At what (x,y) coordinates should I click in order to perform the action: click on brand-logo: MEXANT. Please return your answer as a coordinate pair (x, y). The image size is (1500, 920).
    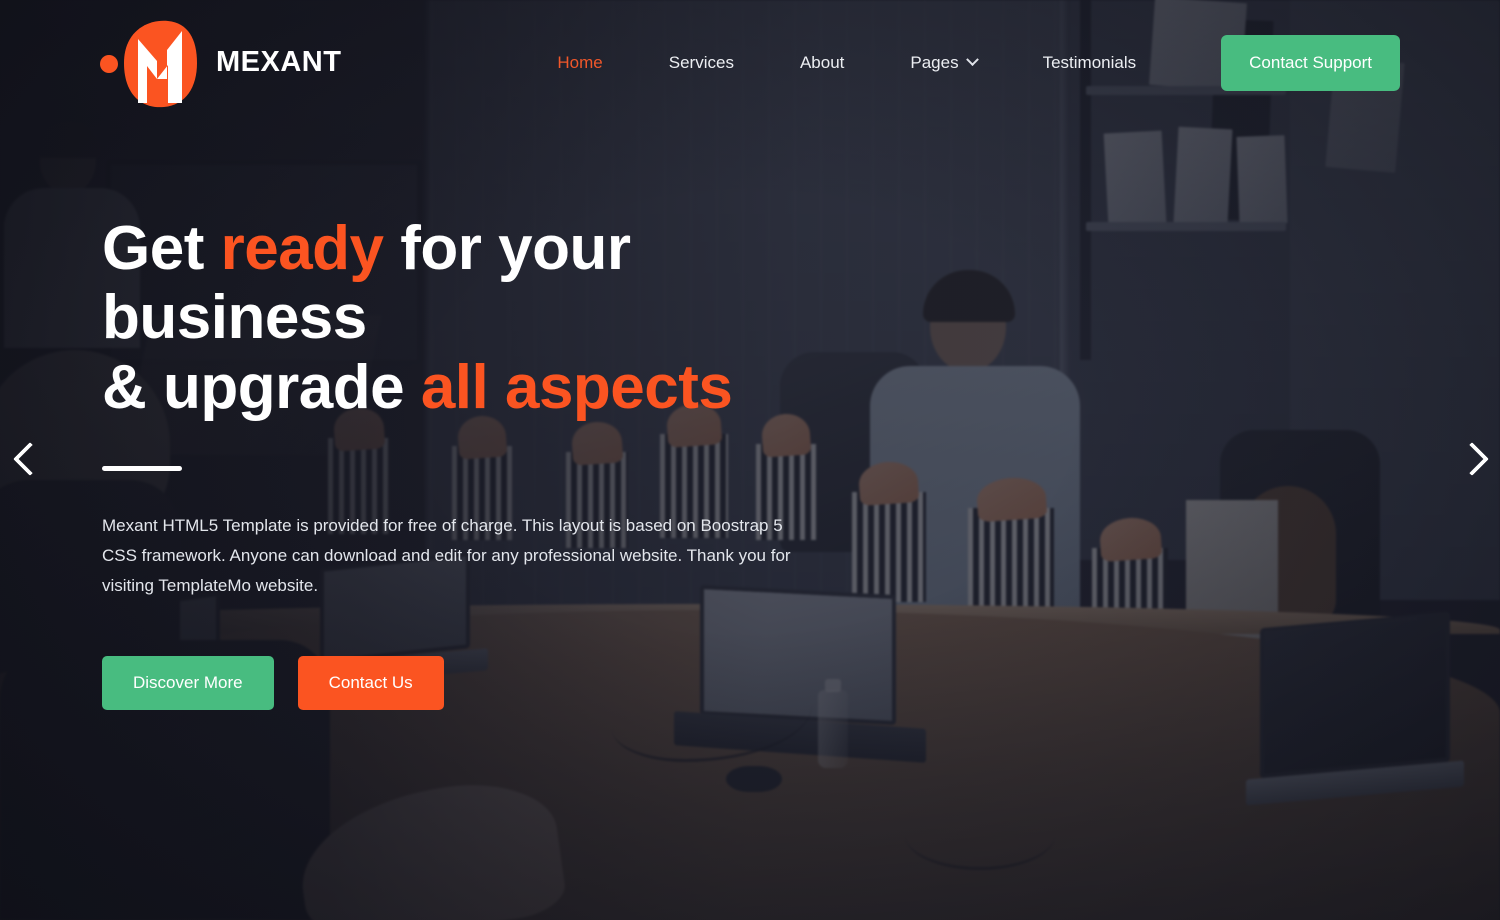
    Looking at the image, I should click on (220, 63).